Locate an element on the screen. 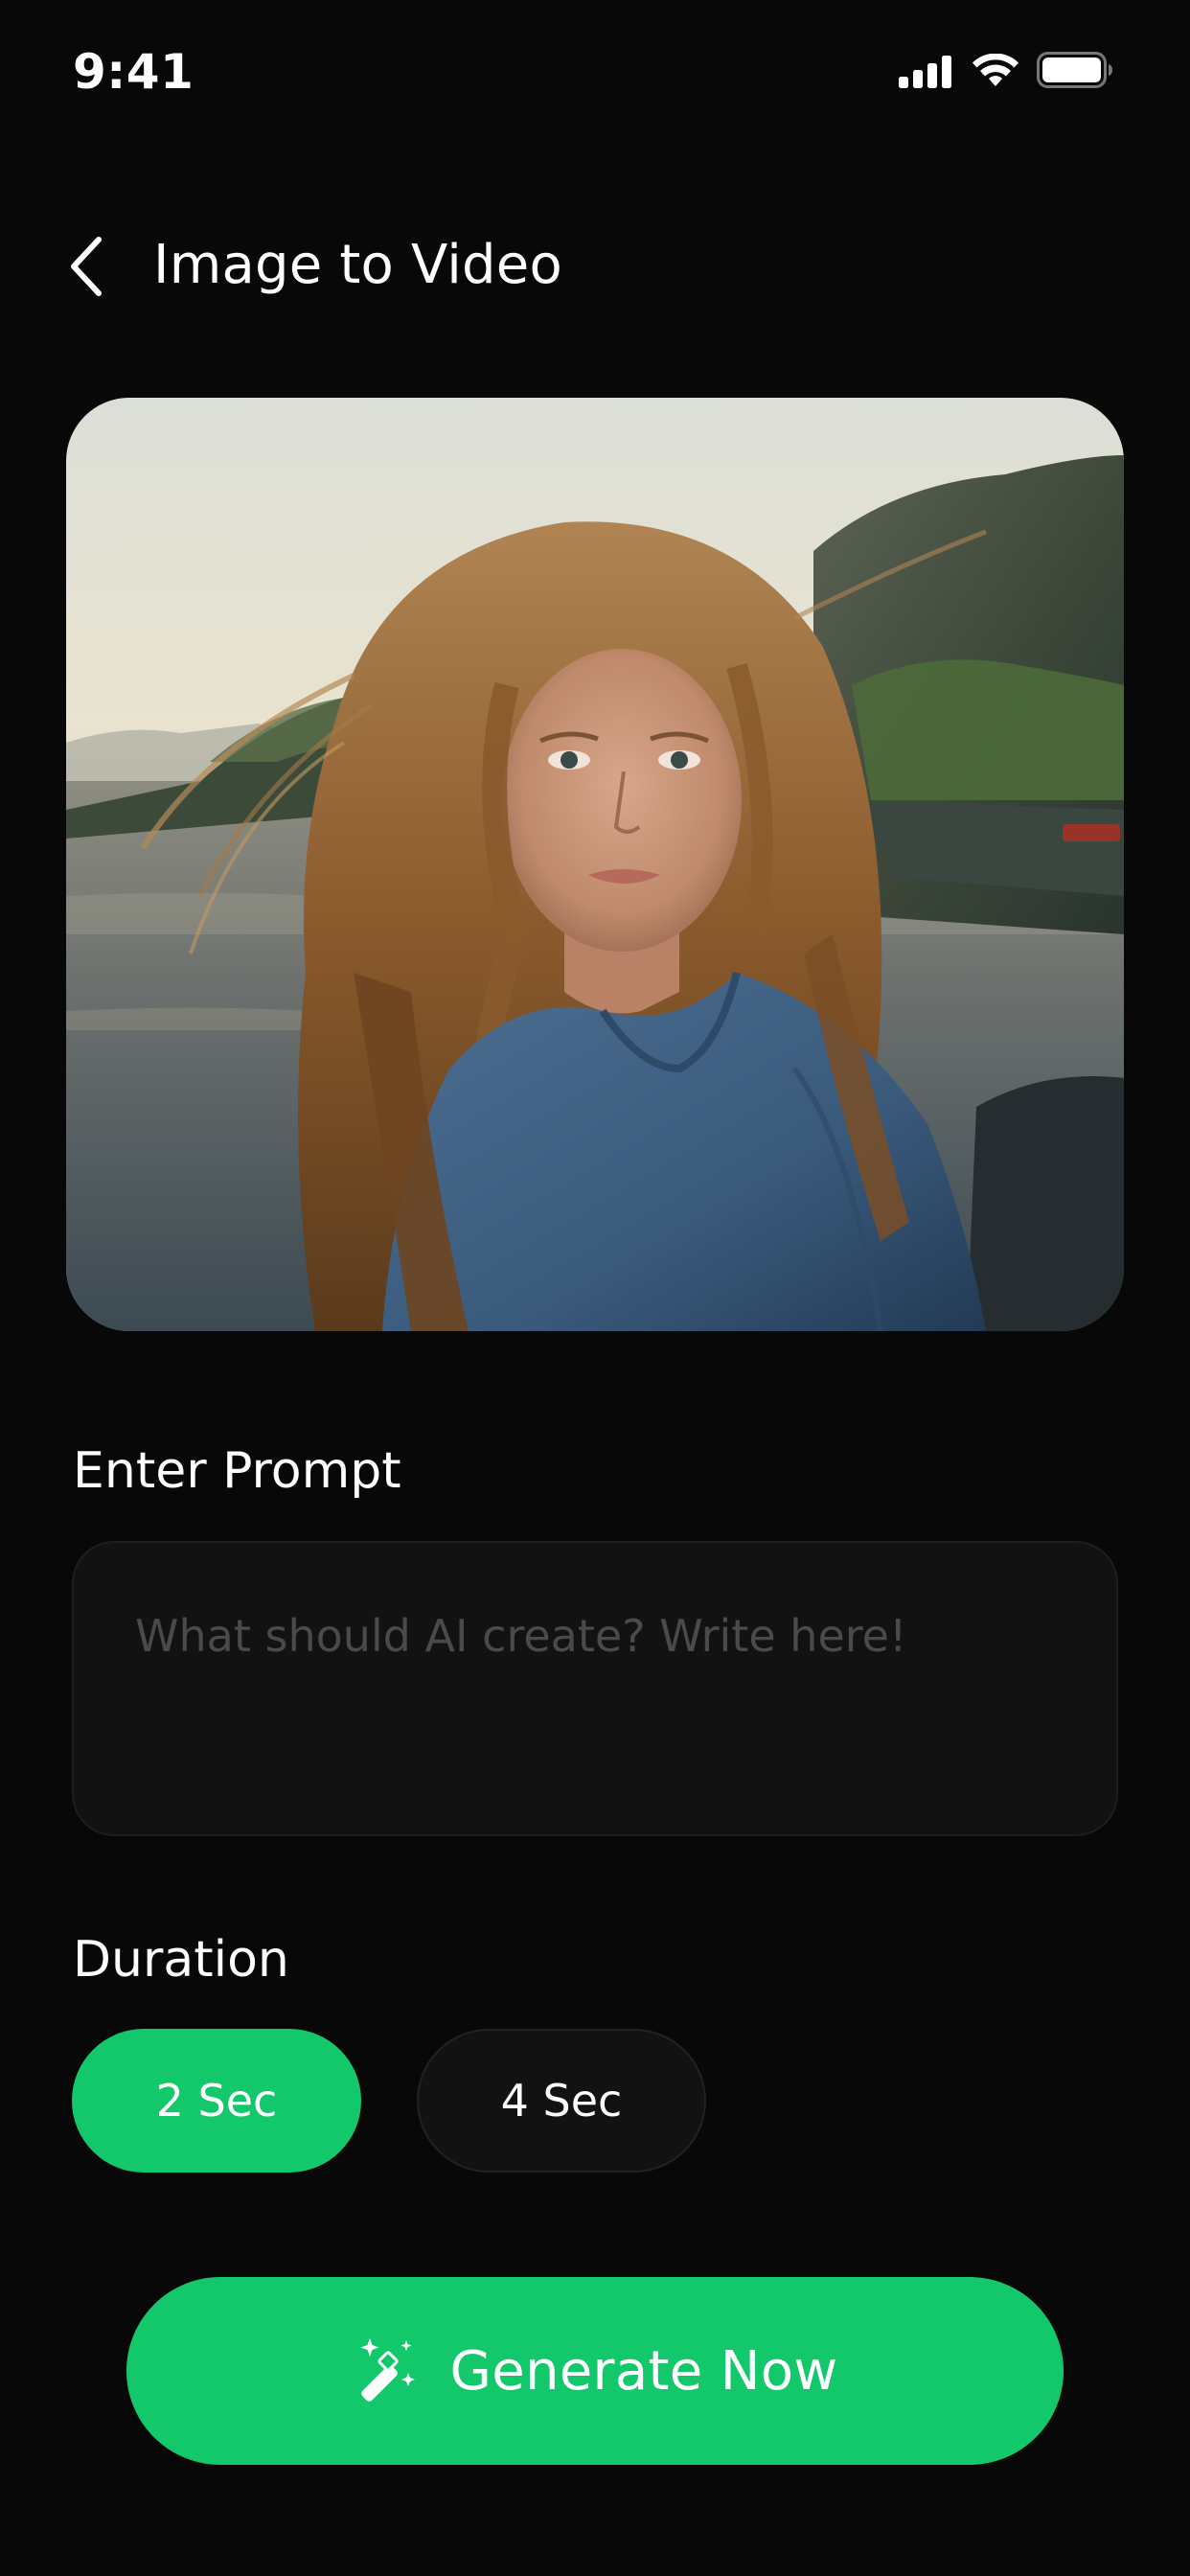 The height and width of the screenshot is (2576, 1190). duration-option-2-sec: 2 Sec is located at coordinates (217, 2101).